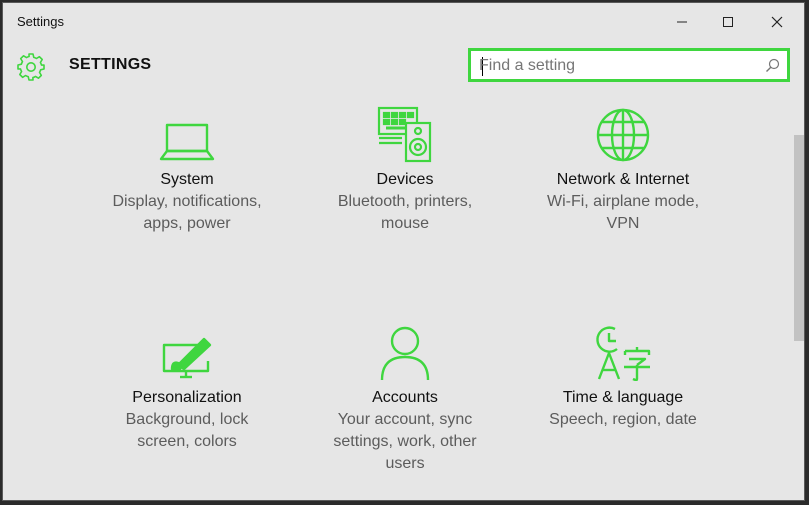  What do you see at coordinates (405, 169) in the screenshot?
I see `tile-devices: Devices Bluetooth, printers, mouse` at bounding box center [405, 169].